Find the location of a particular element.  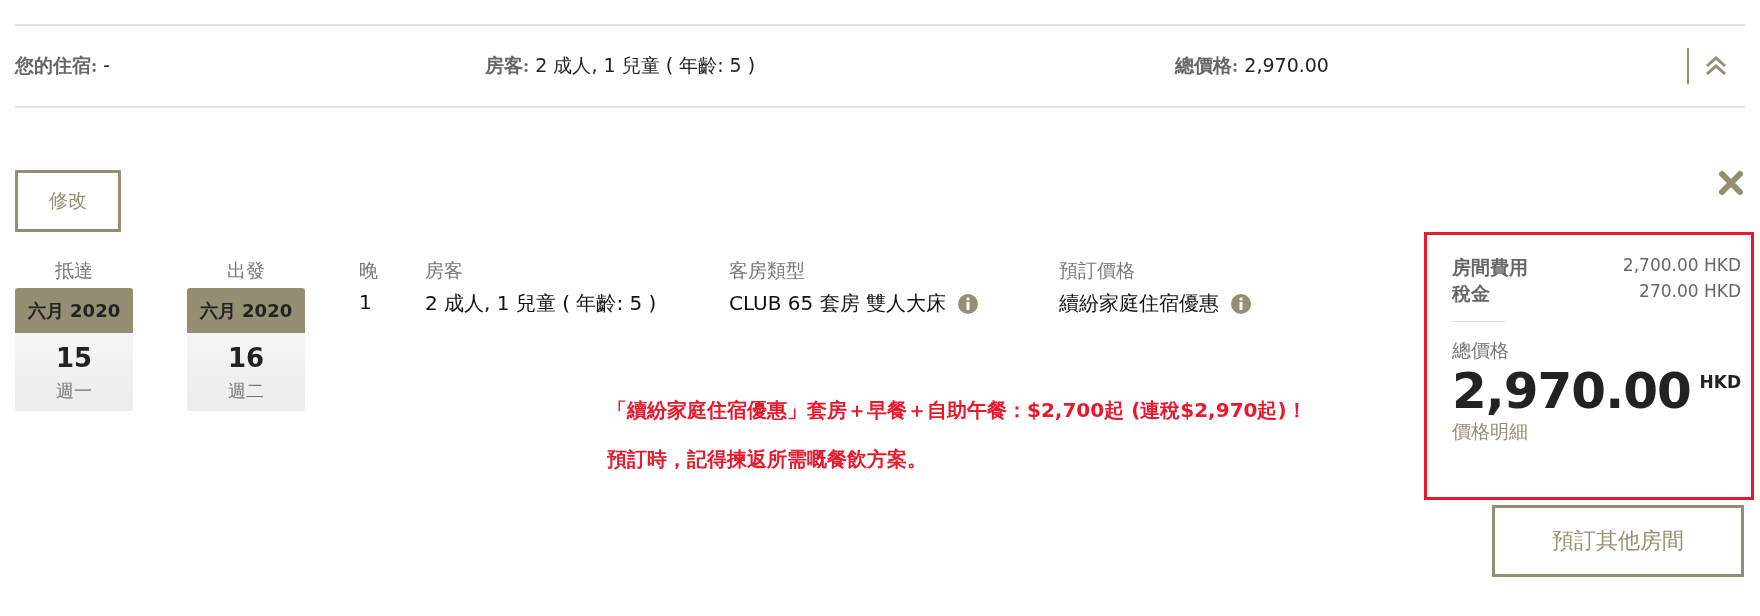

summary-label: 您的住宿: is located at coordinates (56, 66).